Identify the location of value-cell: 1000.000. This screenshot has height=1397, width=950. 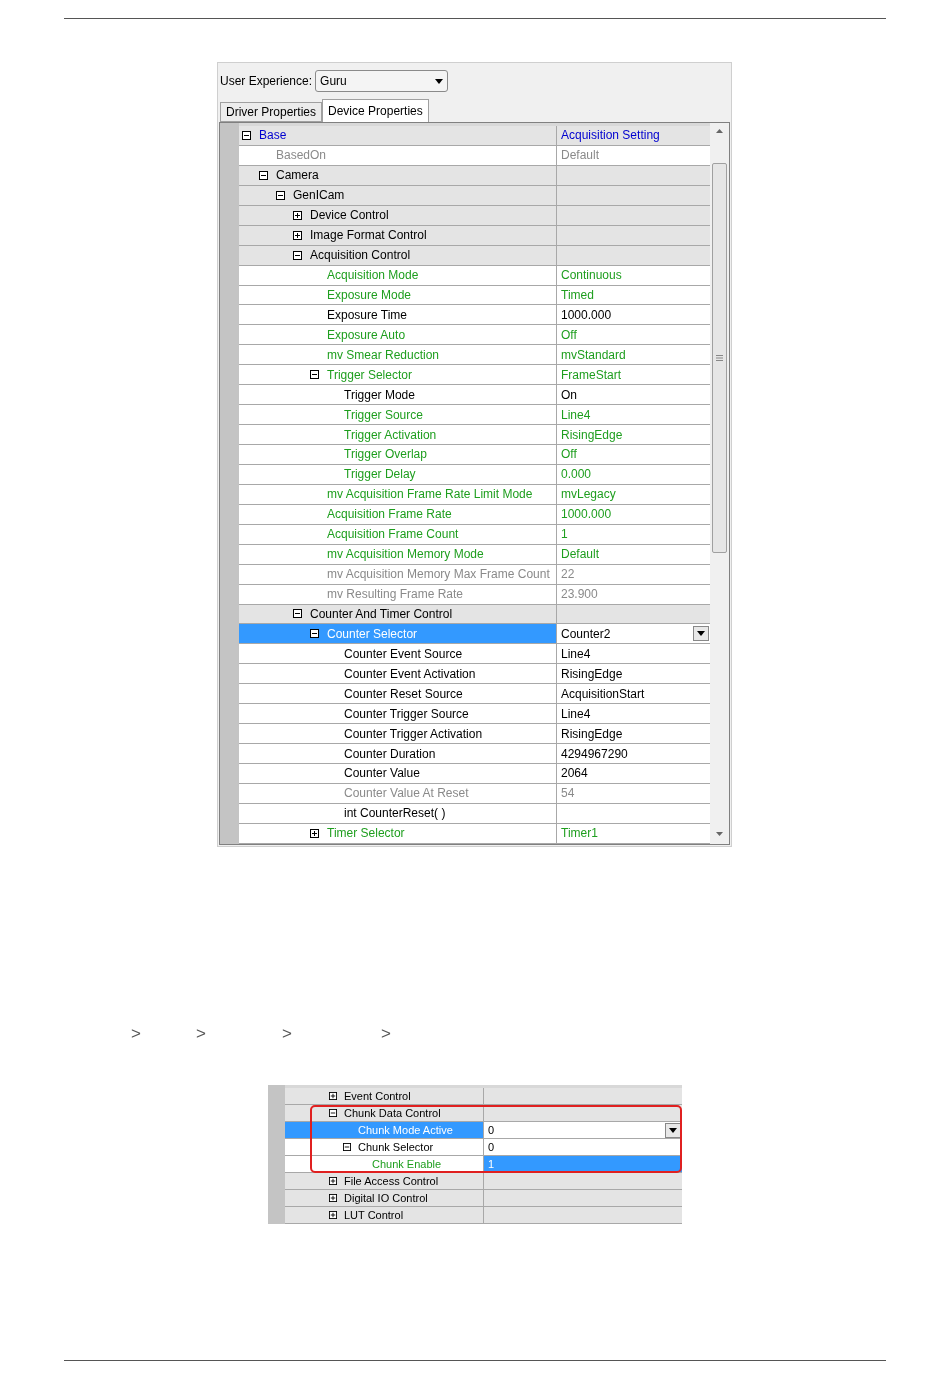
(633, 315).